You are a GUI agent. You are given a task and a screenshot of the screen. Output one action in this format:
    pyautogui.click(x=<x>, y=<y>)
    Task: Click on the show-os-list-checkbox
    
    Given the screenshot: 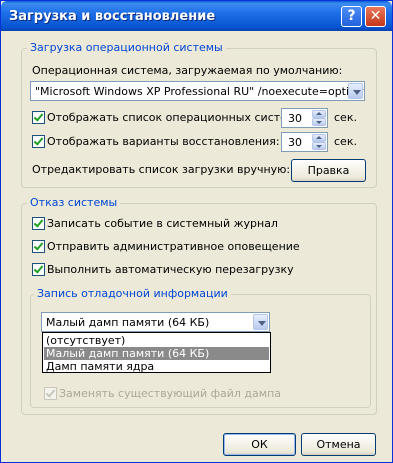 What is the action you would take?
    pyautogui.click(x=38, y=117)
    